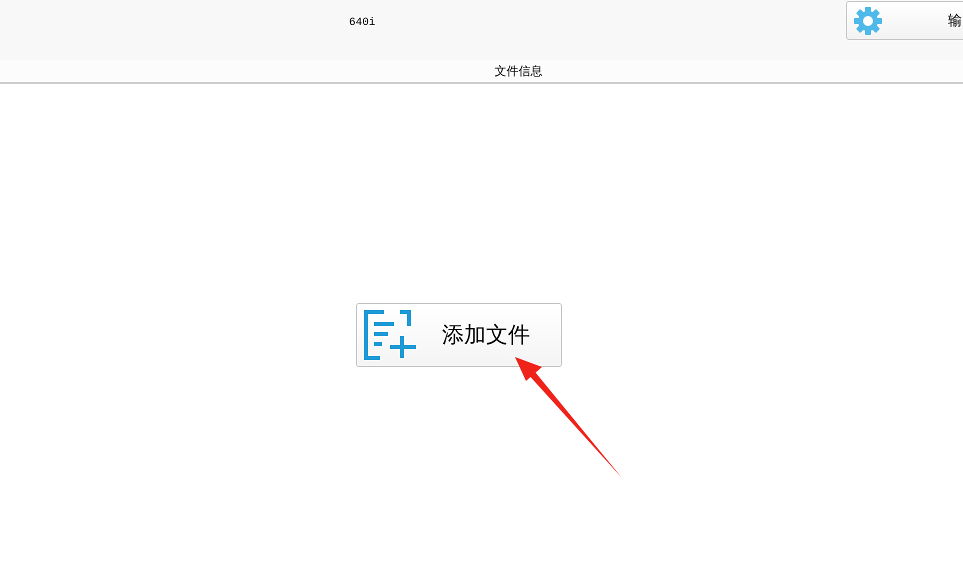 The image size is (963, 561). I want to click on add-file-icon, so click(391, 335).